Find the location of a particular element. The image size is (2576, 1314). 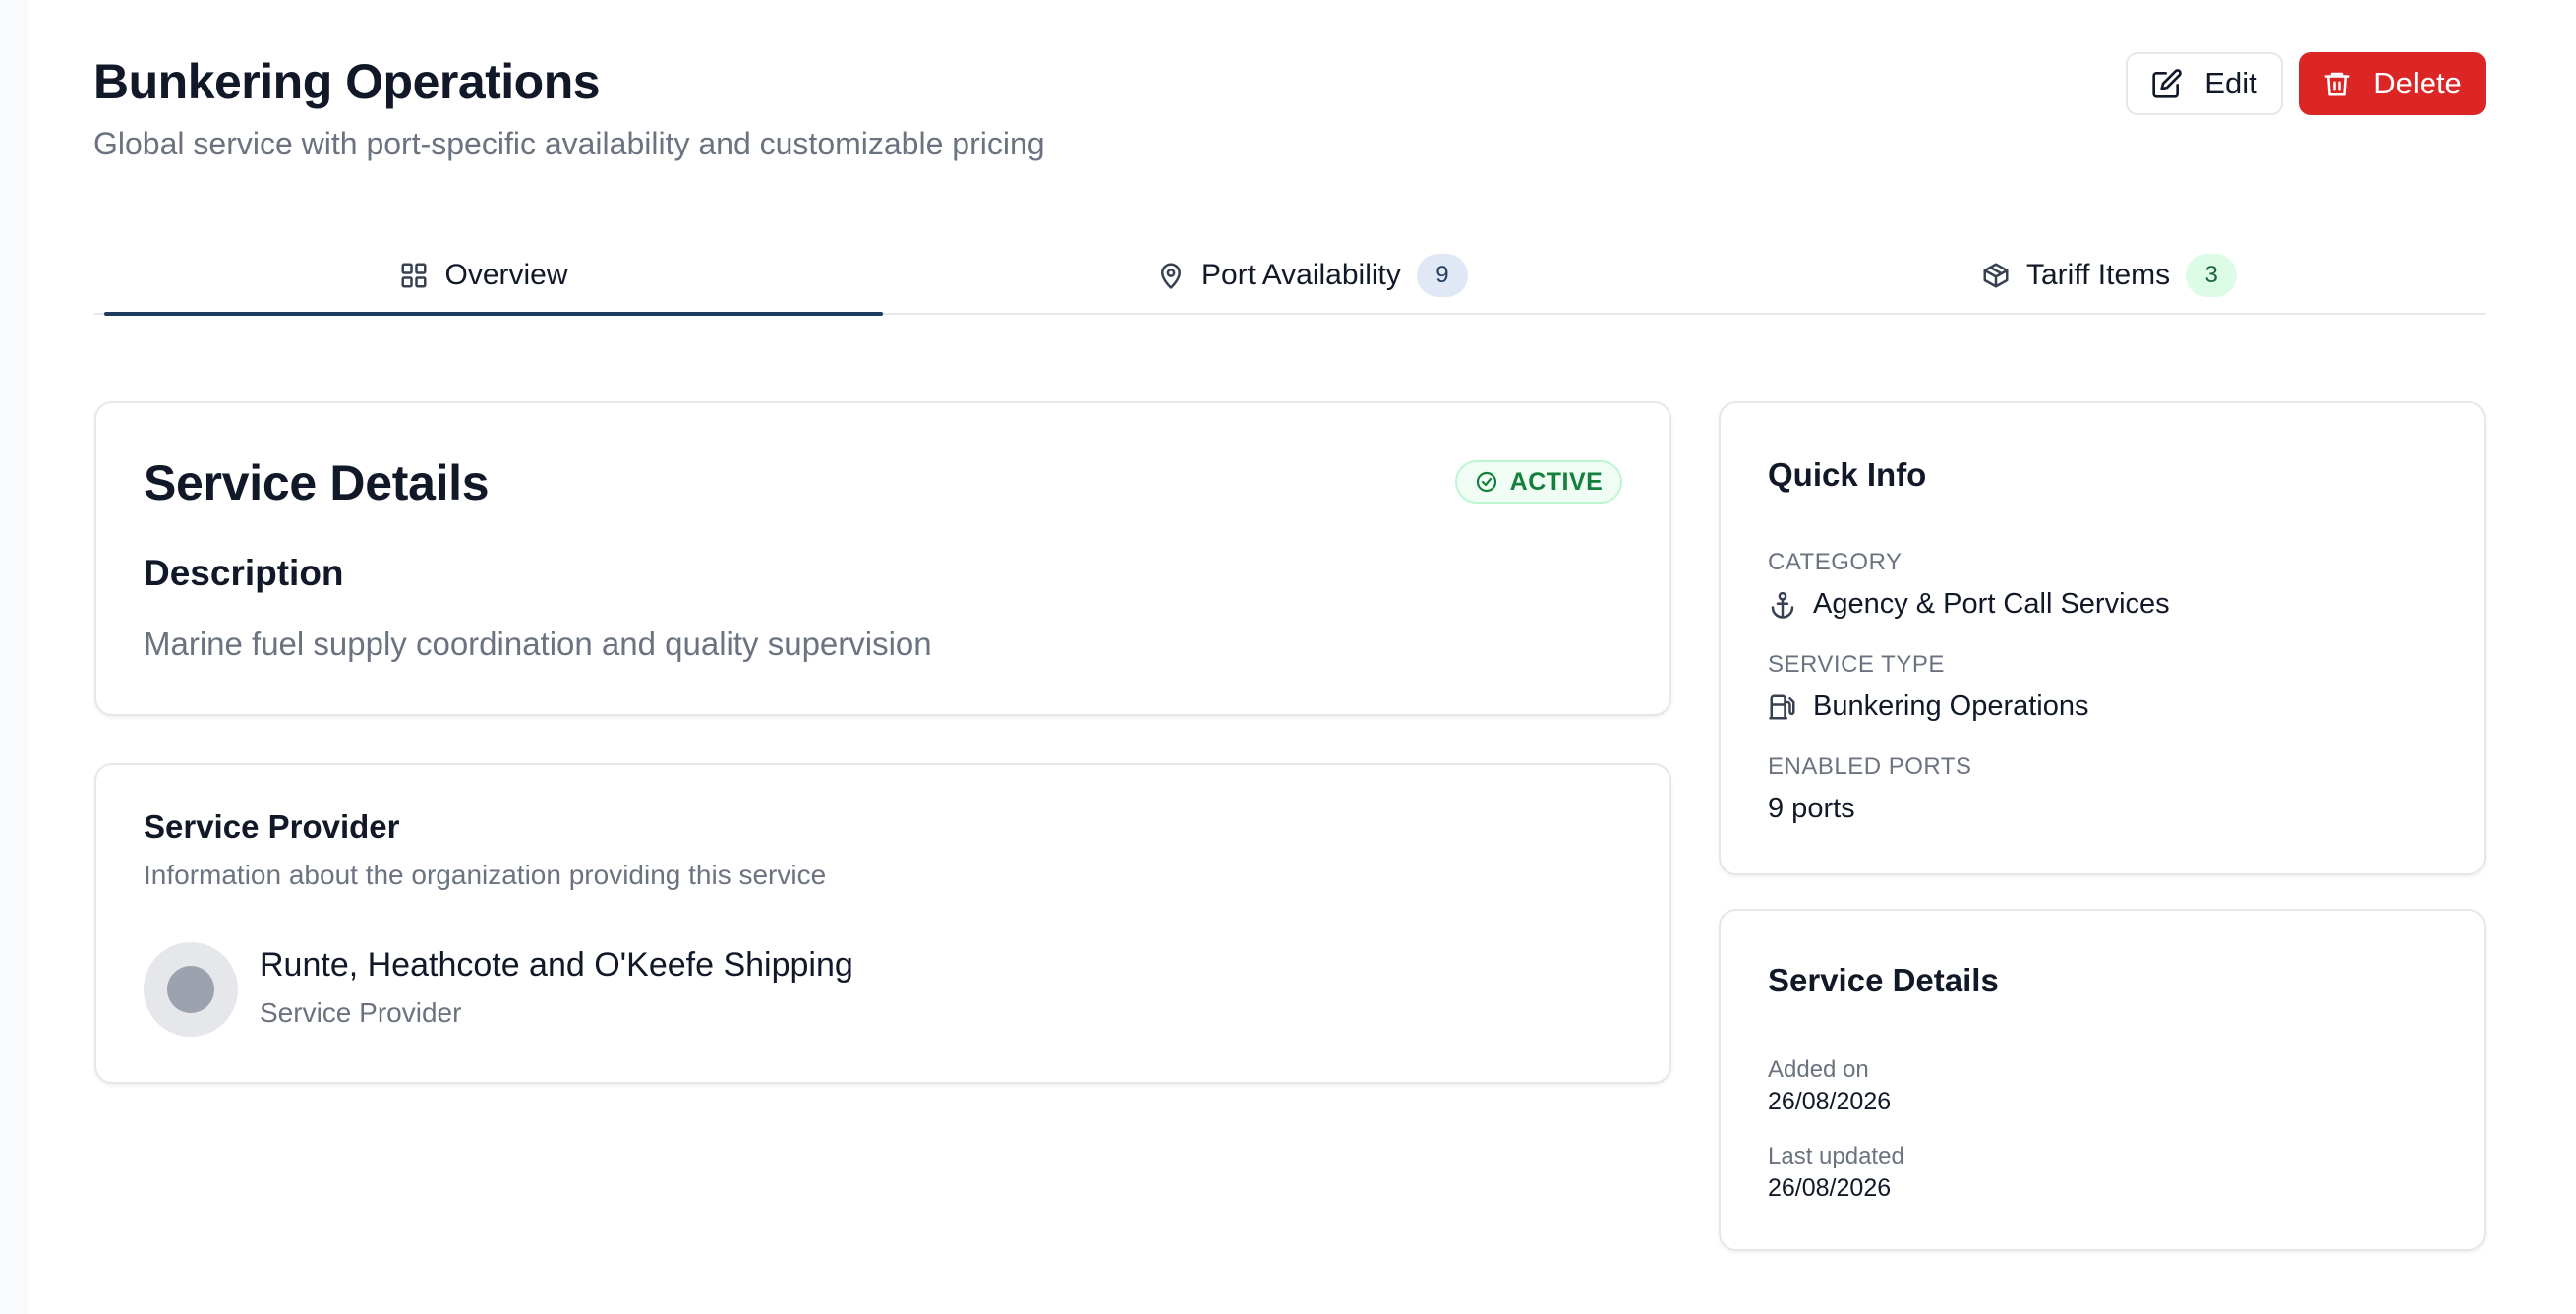

status-badge-label: ACTIVE is located at coordinates (1556, 481).